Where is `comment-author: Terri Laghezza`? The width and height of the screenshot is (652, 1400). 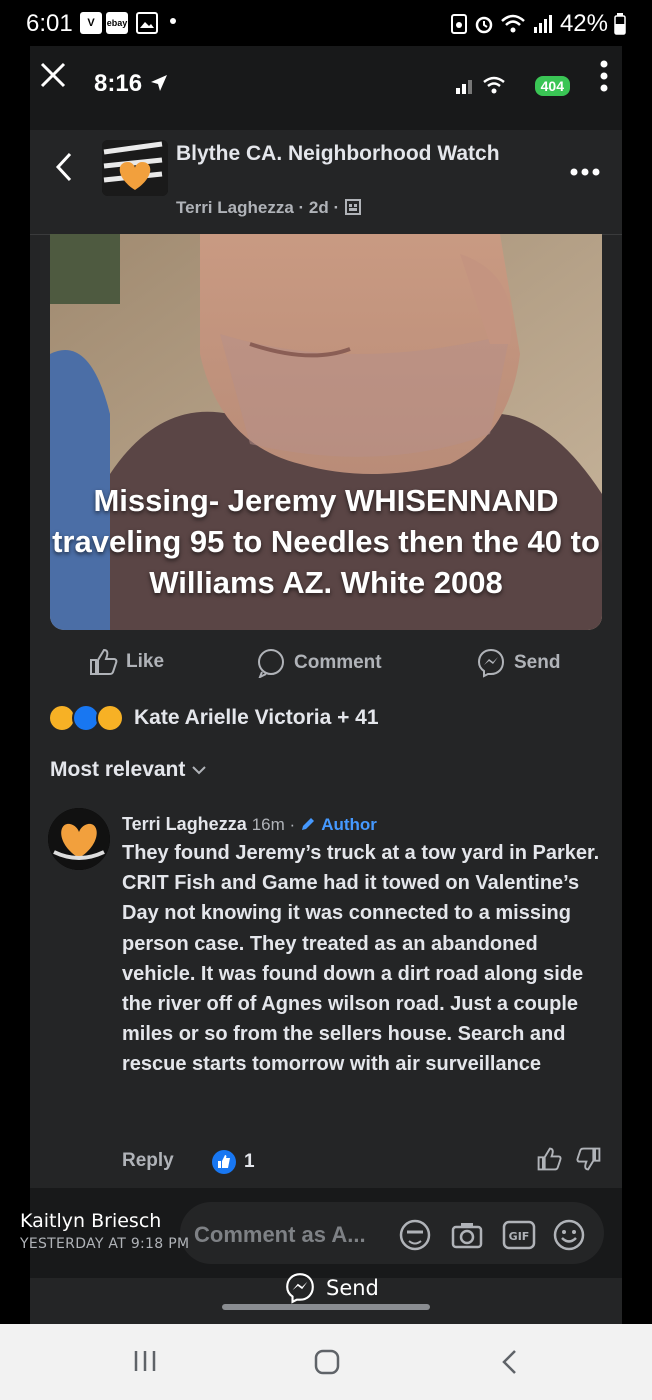 comment-author: Terri Laghezza is located at coordinates (184, 824).